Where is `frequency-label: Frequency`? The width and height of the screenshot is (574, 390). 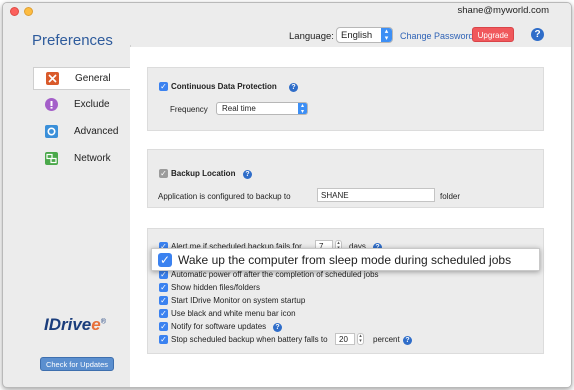 frequency-label: Frequency is located at coordinates (189, 109).